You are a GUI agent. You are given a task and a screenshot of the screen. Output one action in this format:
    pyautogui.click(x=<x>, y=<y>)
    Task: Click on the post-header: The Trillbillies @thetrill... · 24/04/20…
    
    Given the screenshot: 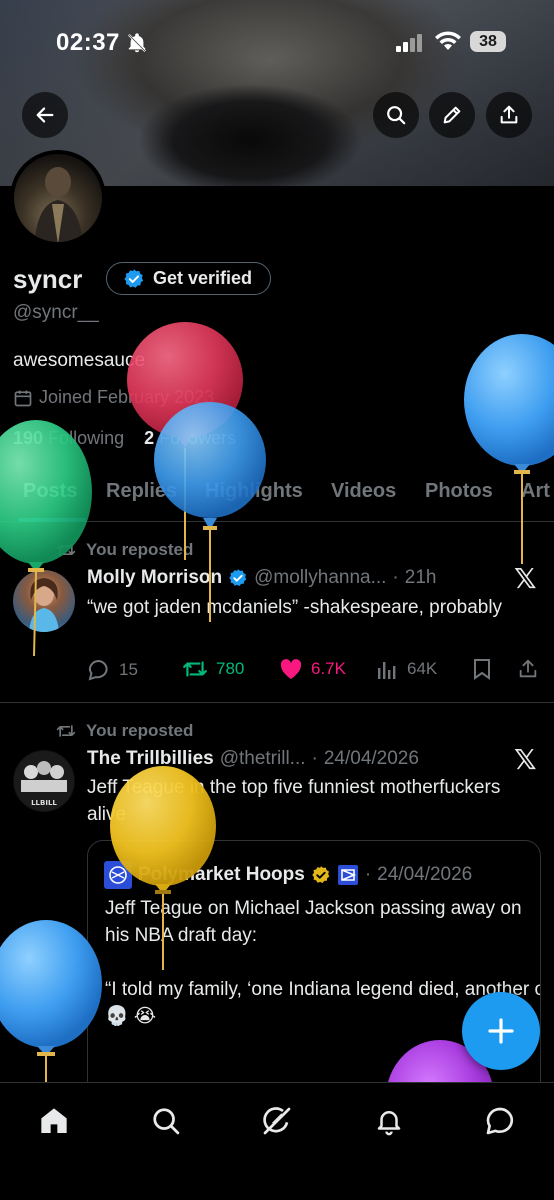 What is the action you would take?
    pyautogui.click(x=253, y=759)
    